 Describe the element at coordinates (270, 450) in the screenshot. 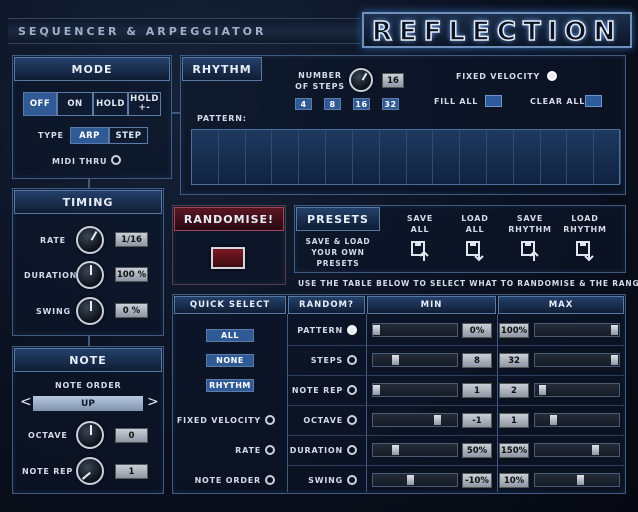

I see `quick-select-rate-radio` at that location.